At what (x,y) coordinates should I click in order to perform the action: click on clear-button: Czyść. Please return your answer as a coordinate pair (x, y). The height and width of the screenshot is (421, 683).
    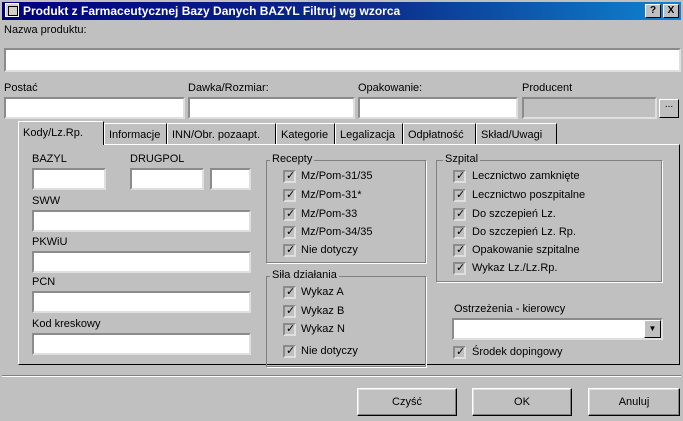
    Looking at the image, I should click on (407, 402).